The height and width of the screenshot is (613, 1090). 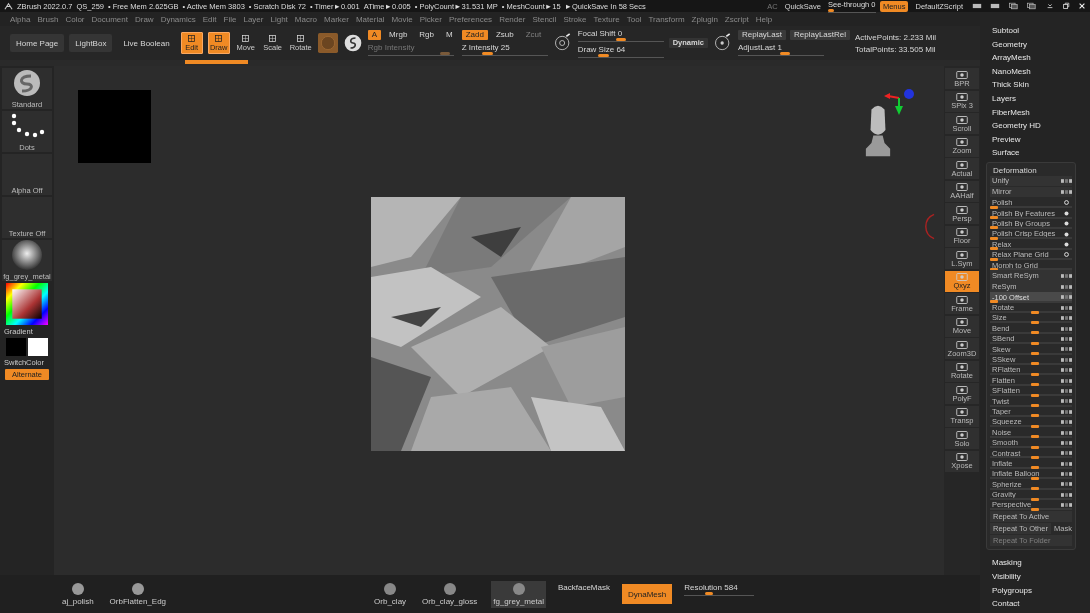 What do you see at coordinates (647, 594) in the screenshot?
I see `dynamesh-button: DynaMesh` at bounding box center [647, 594].